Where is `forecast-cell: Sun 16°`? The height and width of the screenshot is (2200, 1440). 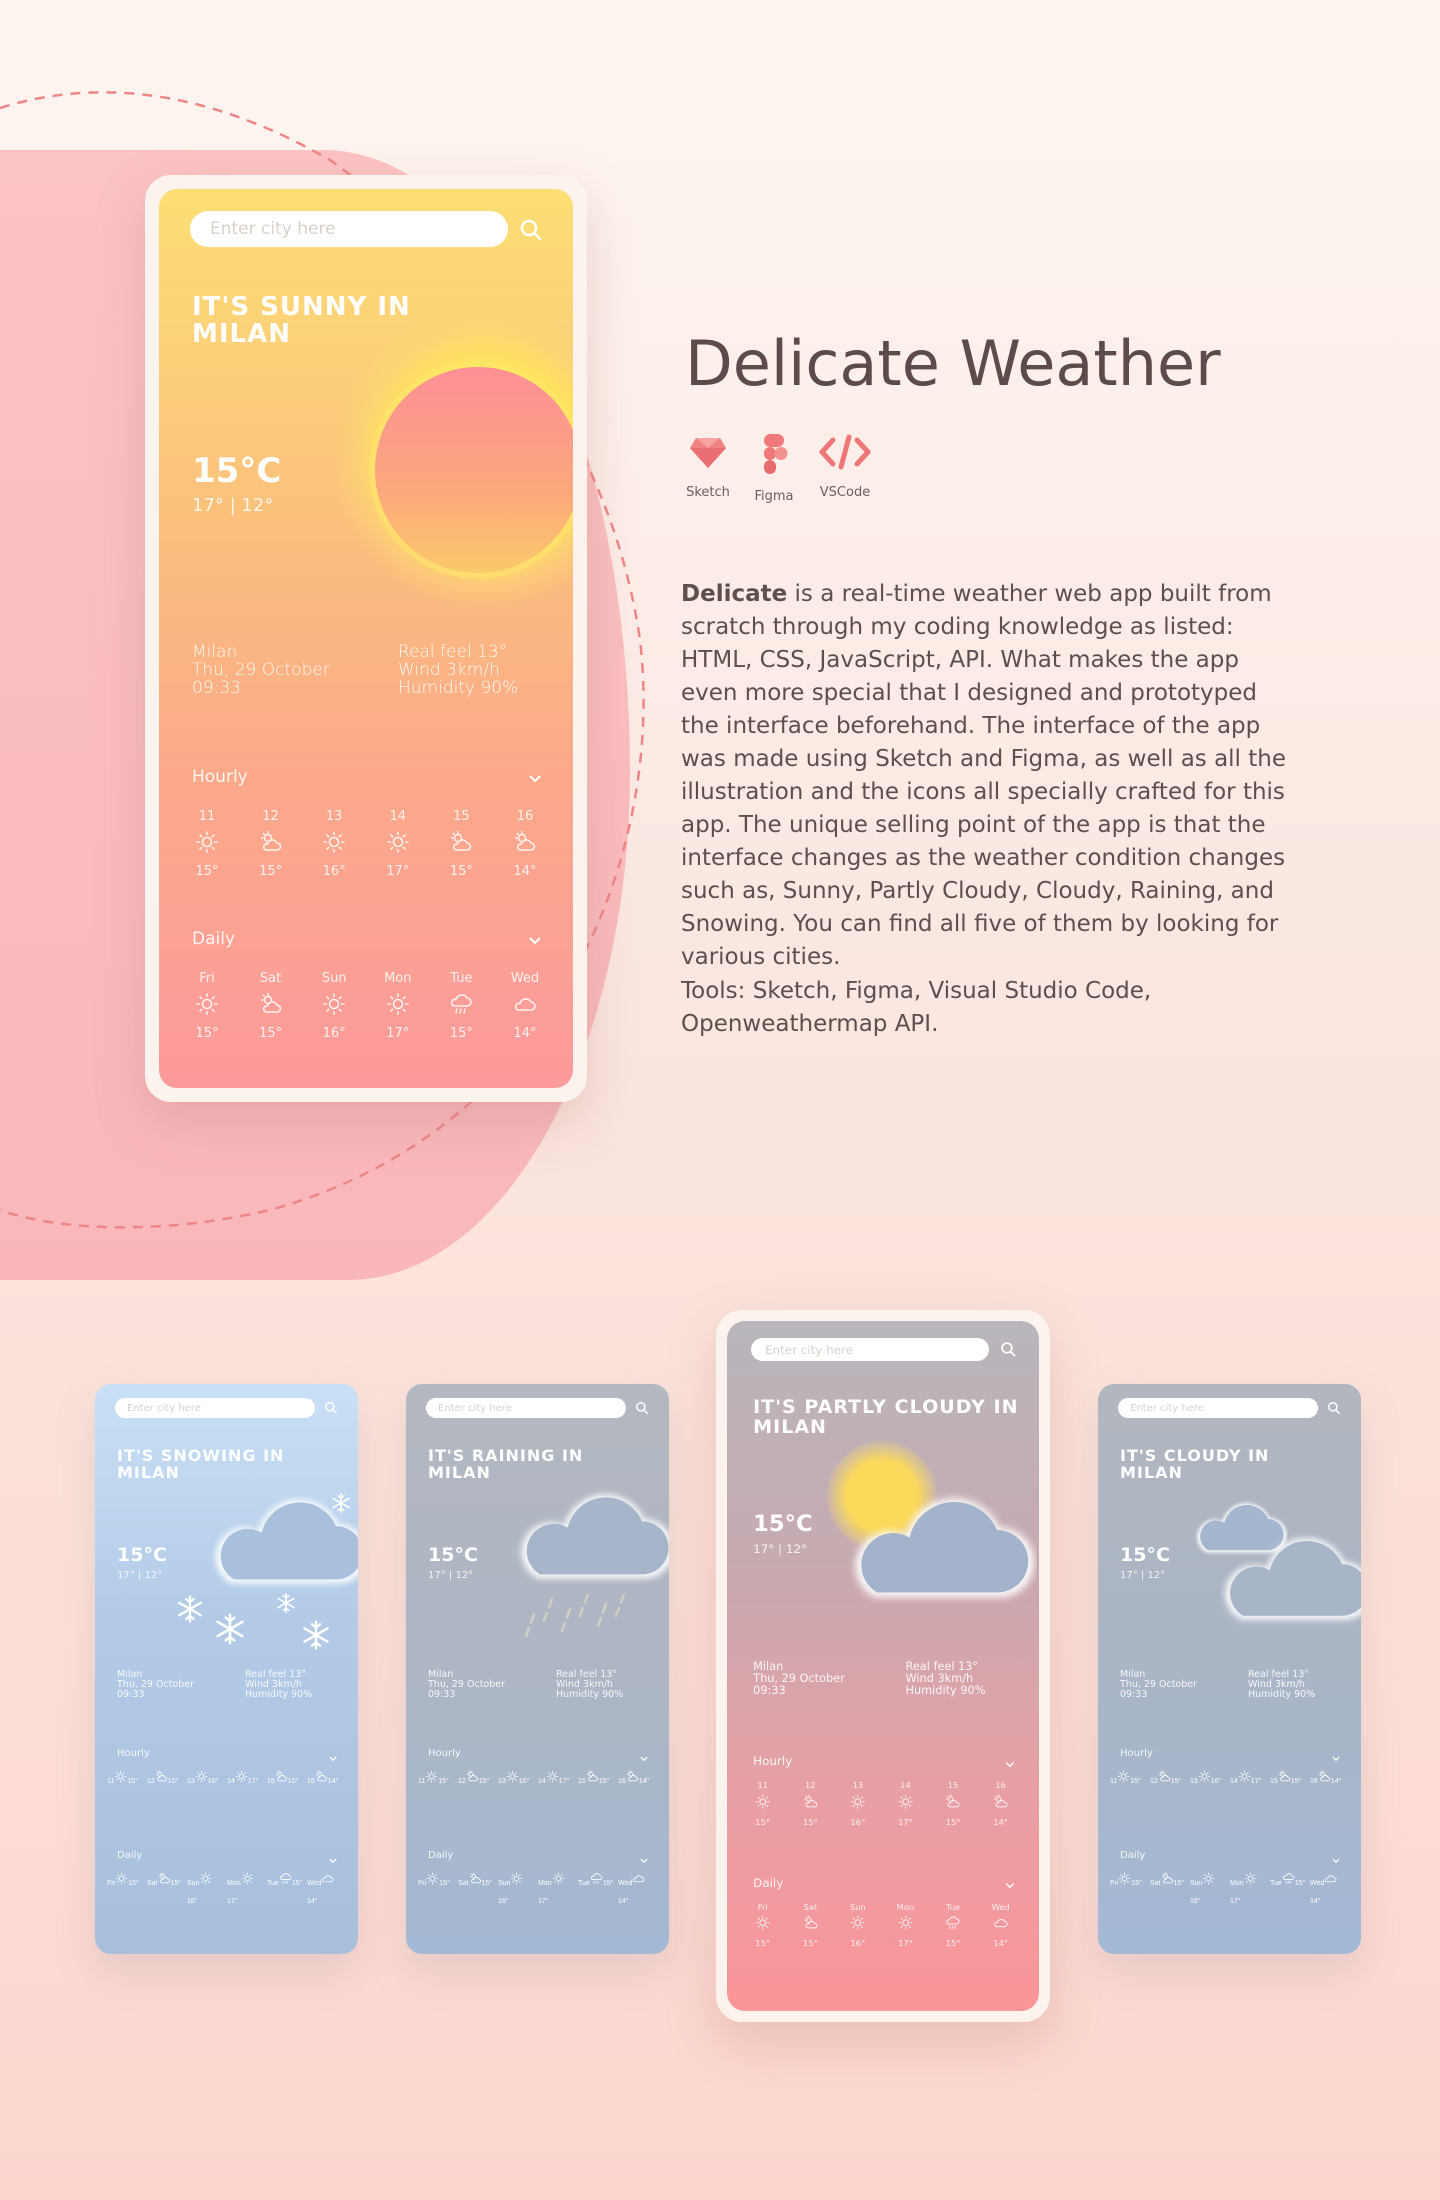
forecast-cell: Sun 16° is located at coordinates (516, 1890).